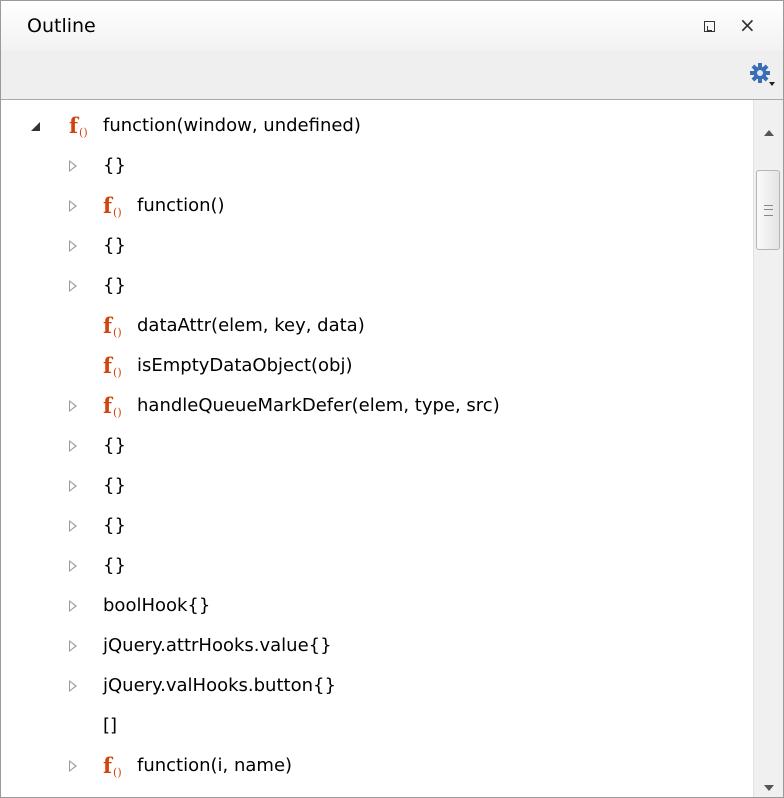 Image resolution: width=784 pixels, height=798 pixels. What do you see at coordinates (392, 75) in the screenshot?
I see `panel-toolbar` at bounding box center [392, 75].